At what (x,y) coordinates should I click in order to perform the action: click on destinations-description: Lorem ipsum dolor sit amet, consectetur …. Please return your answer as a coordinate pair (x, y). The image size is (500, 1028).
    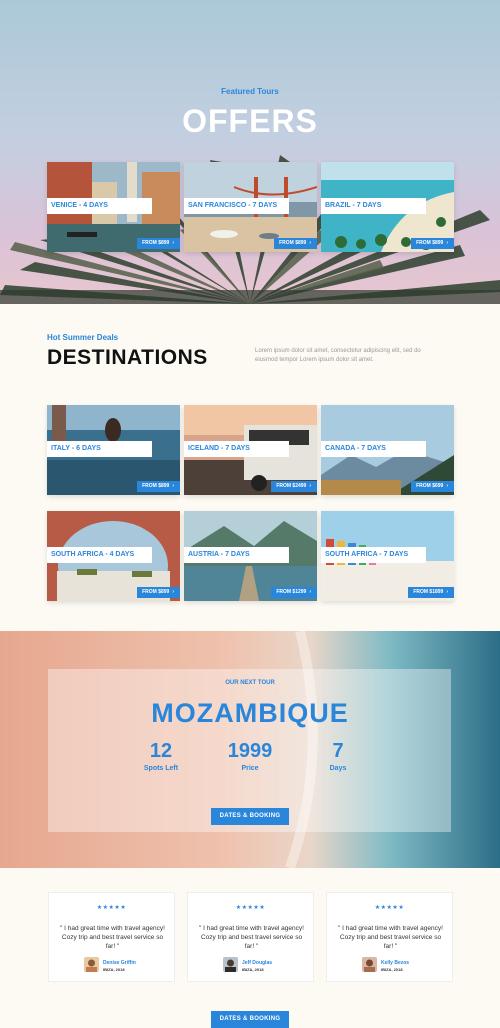
    Looking at the image, I should click on (338, 355).